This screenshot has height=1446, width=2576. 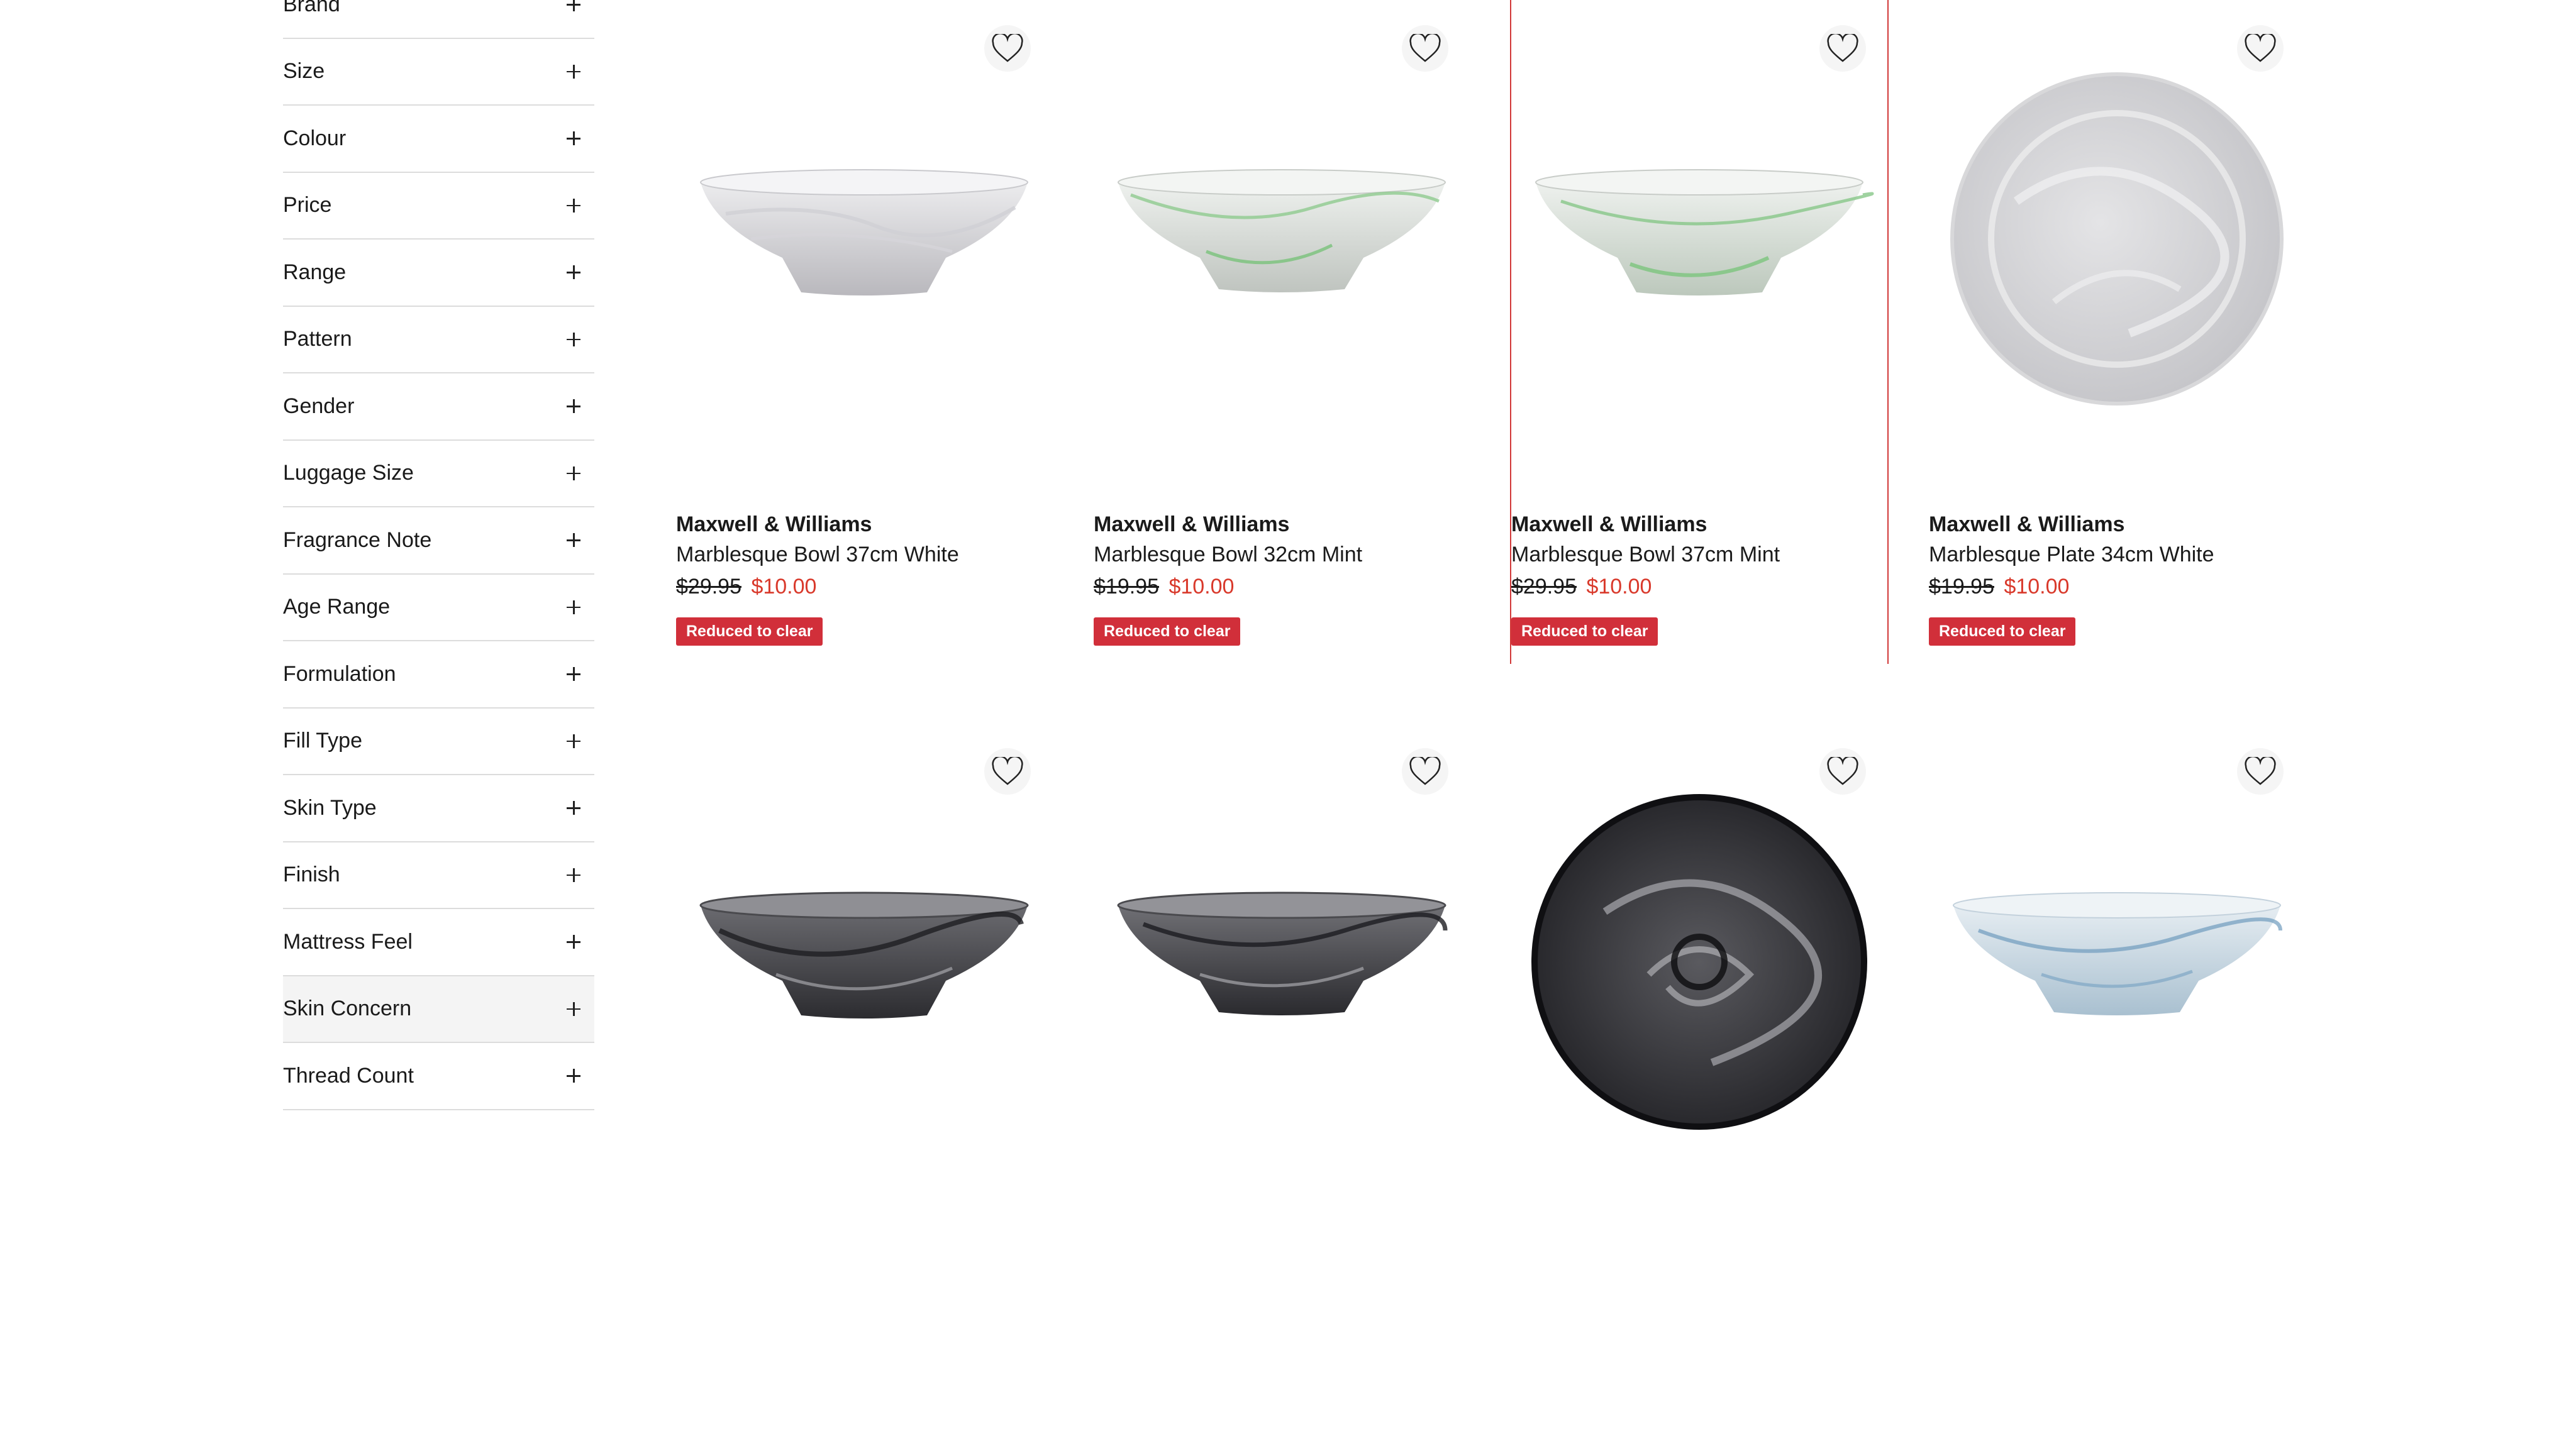 I want to click on product-image-white-marble-plate, so click(x=2117, y=239).